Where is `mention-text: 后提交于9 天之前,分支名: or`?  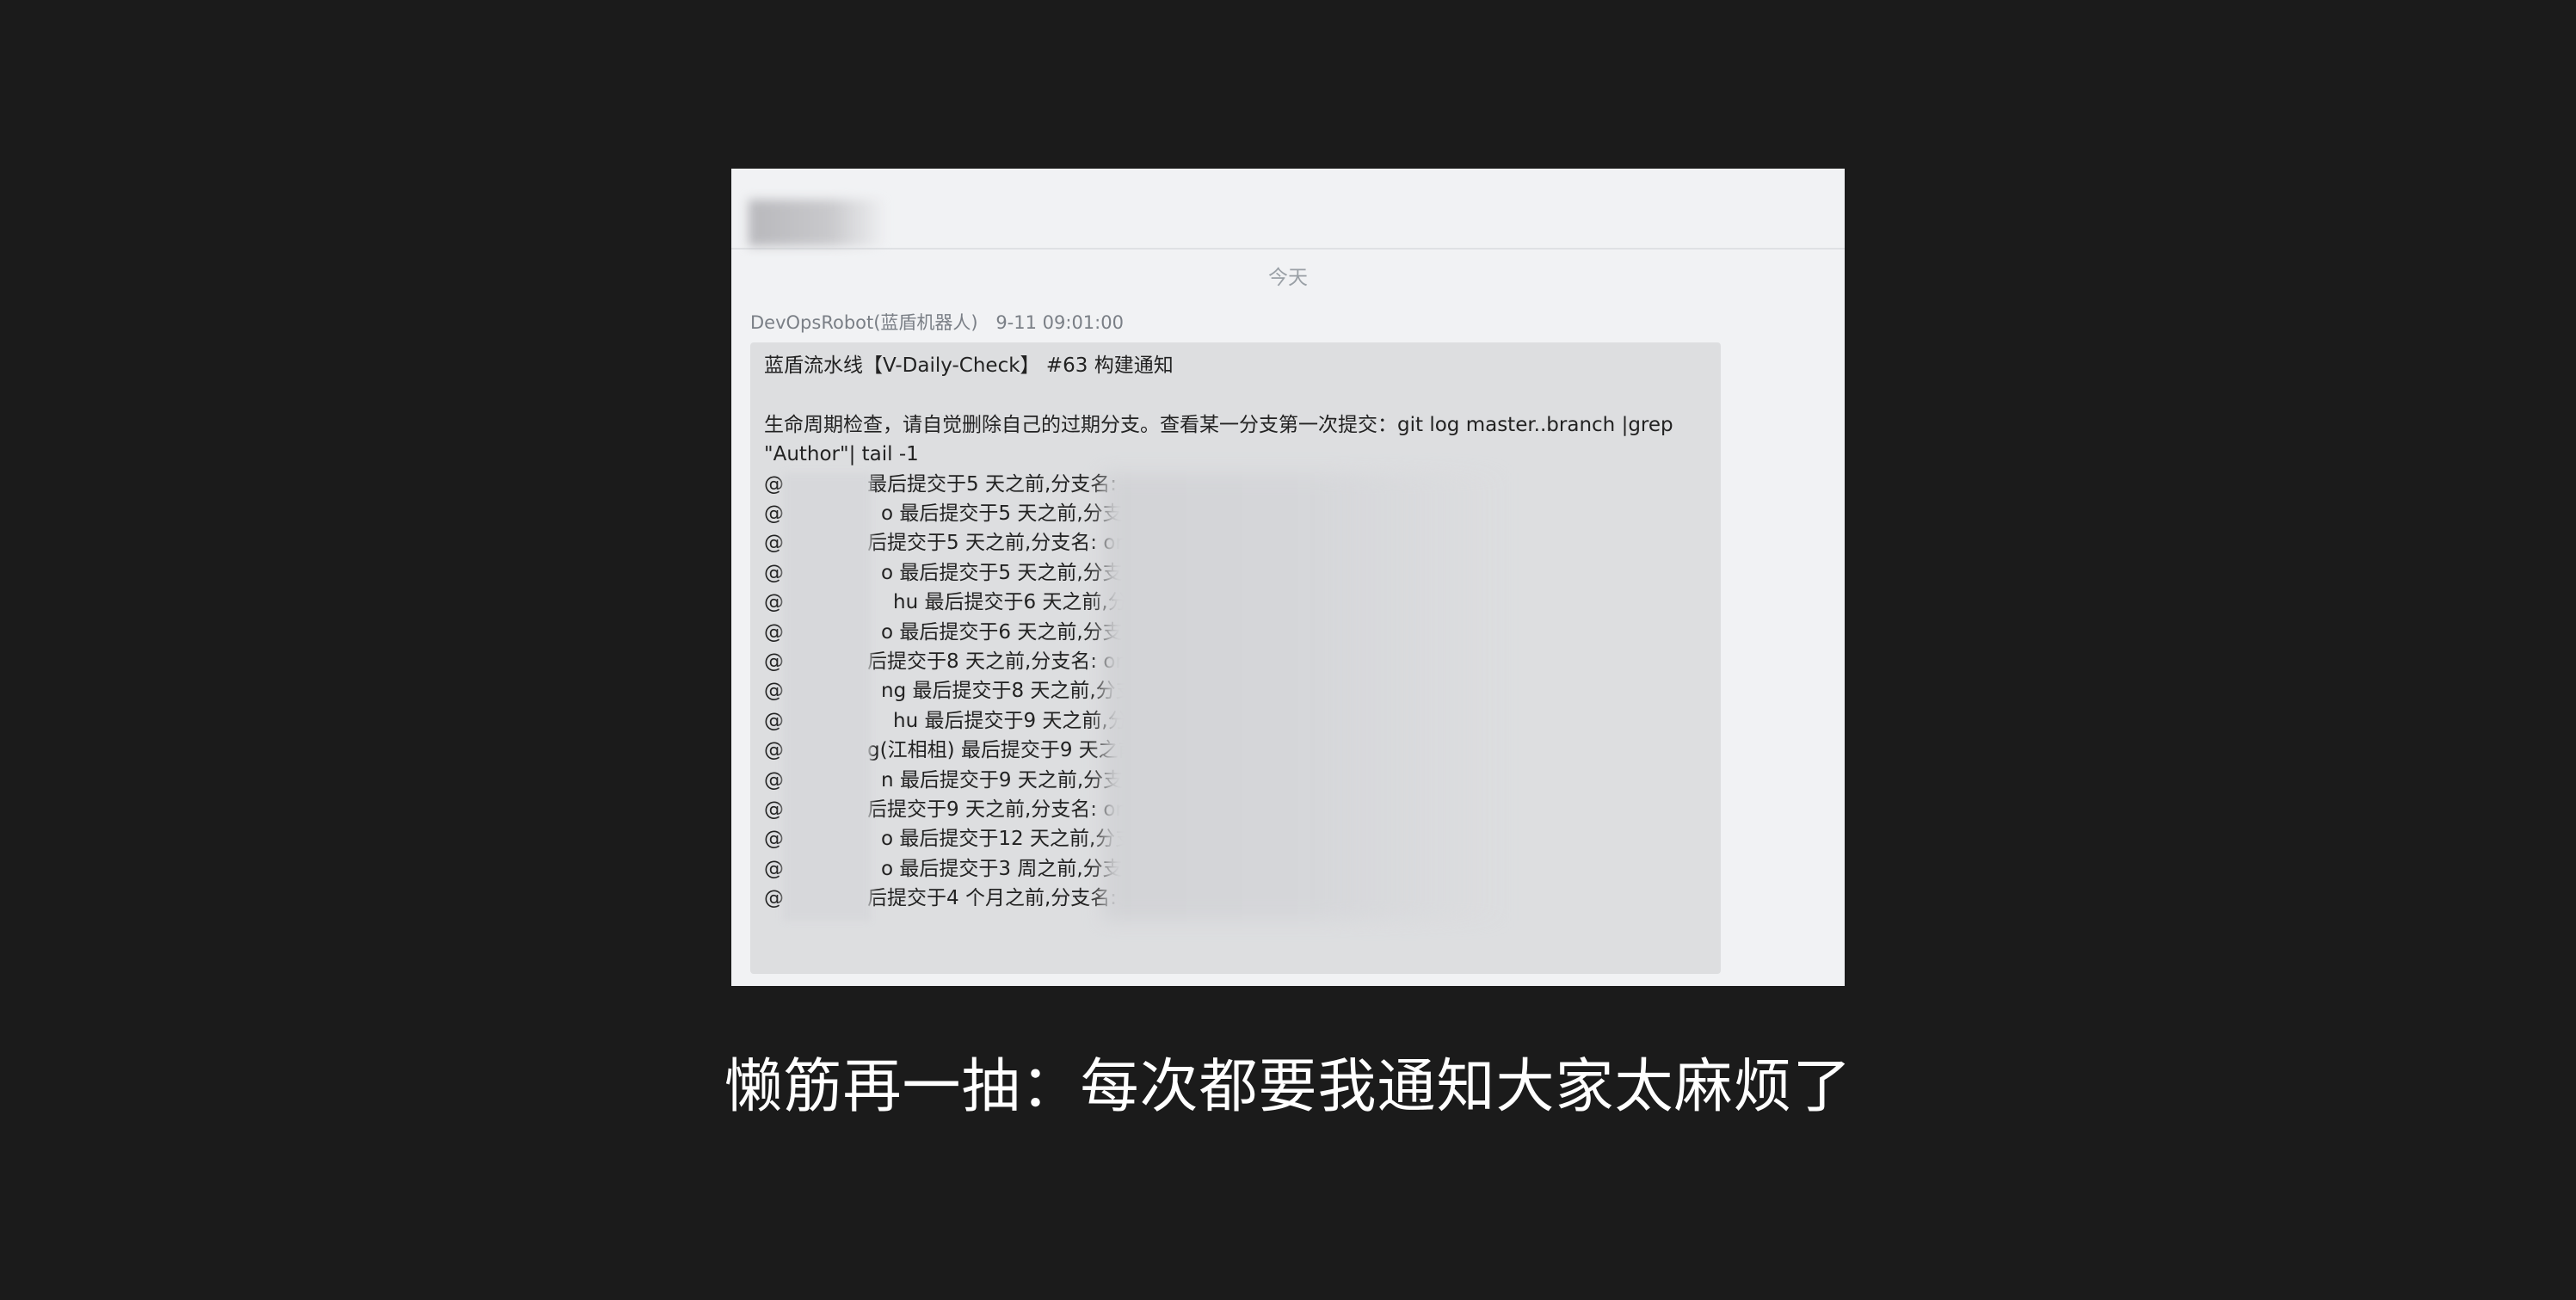 mention-text: 后提交于9 天之前,分支名: or is located at coordinates (995, 809).